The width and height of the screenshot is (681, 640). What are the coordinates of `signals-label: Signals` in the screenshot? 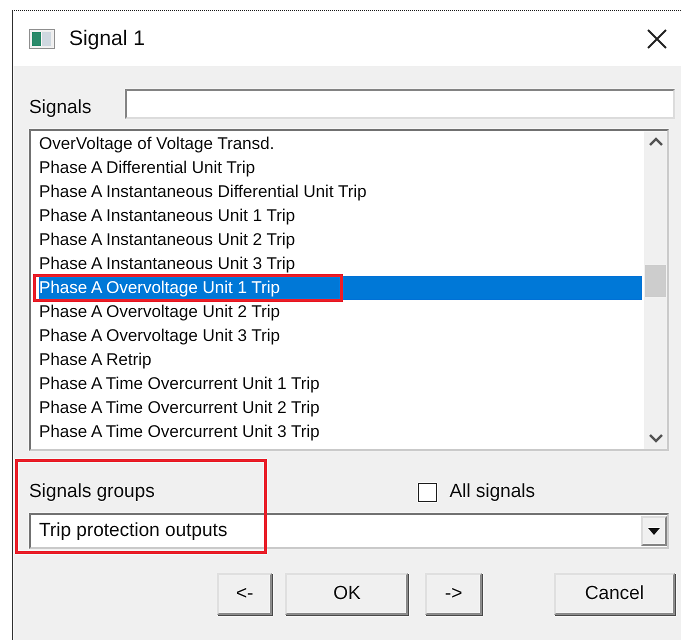 It's located at (60, 108).